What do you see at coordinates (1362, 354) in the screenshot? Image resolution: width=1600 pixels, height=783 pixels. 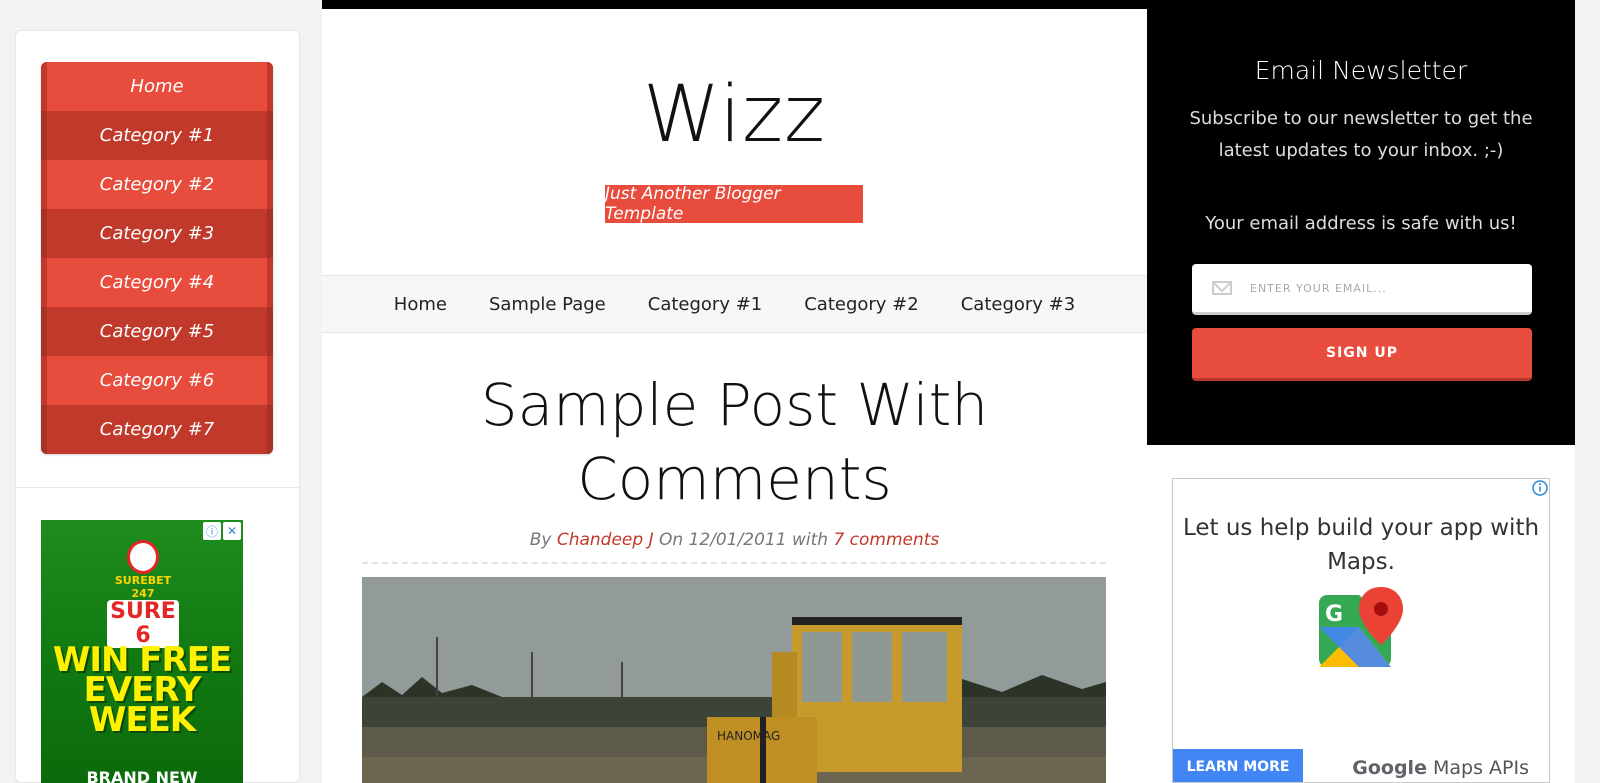 I see `sign-up-button: SIGN UP` at bounding box center [1362, 354].